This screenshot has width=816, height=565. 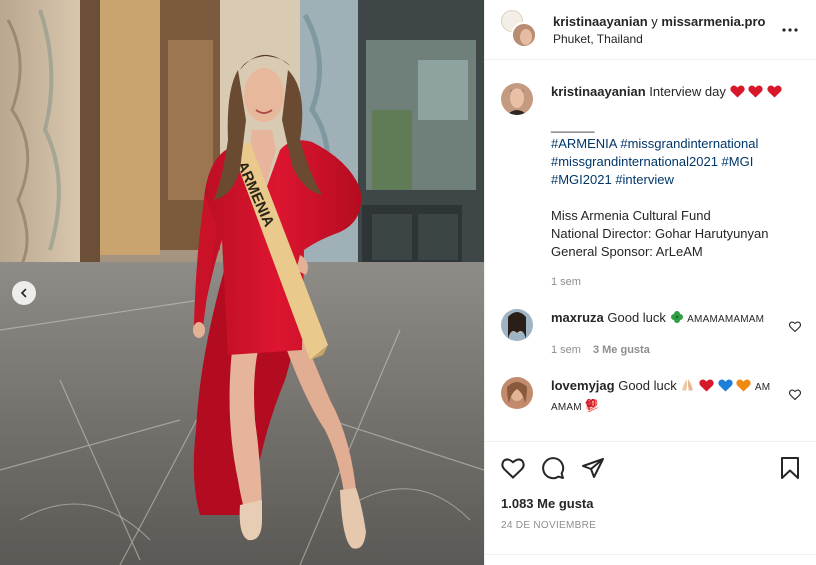 I want to click on comment-suffix-2: AMAM, so click(x=566, y=407).